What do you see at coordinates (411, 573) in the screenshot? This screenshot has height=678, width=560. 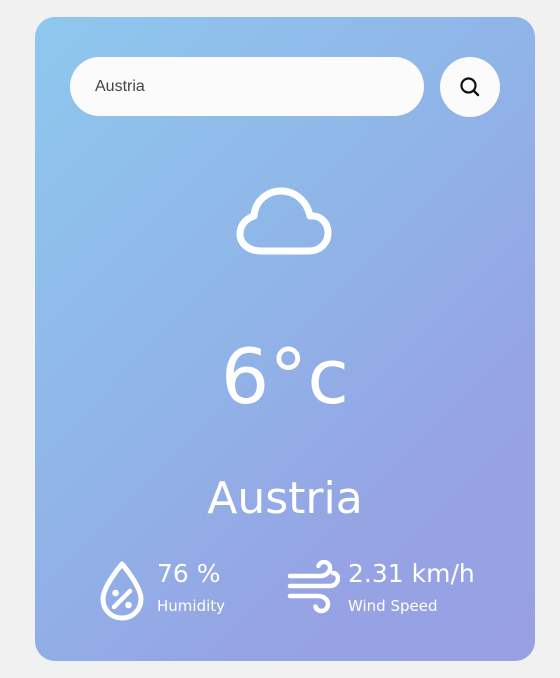 I see `wind-value: 2.31 km/h` at bounding box center [411, 573].